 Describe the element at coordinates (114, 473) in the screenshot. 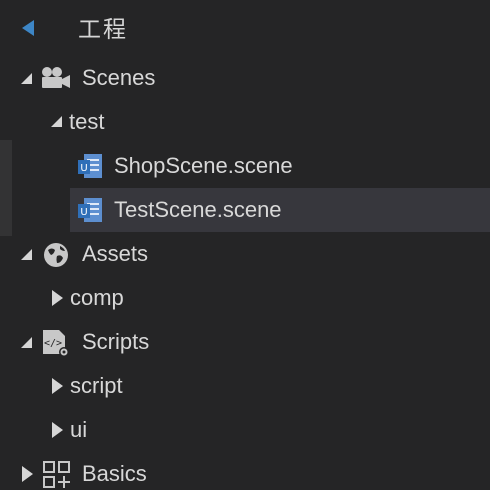

I see `tree-item-label: Basics` at that location.